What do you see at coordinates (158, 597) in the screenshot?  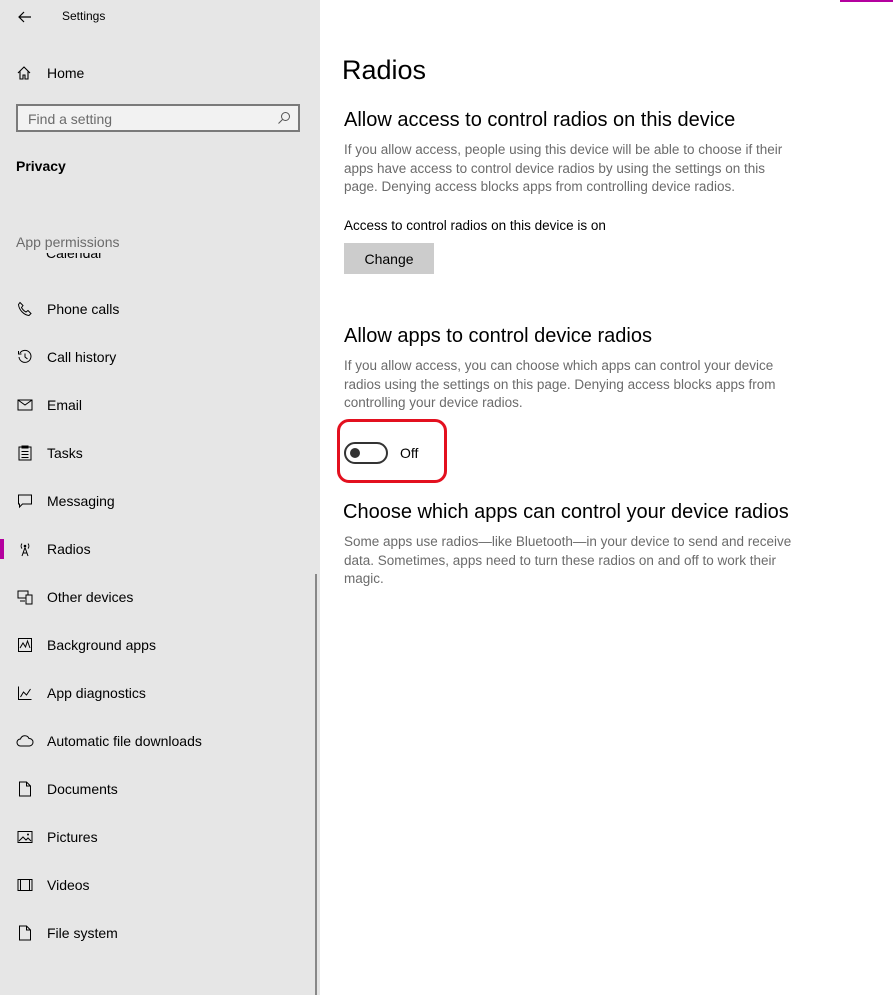 I see `sidebar-item-other-devices: Other devices` at bounding box center [158, 597].